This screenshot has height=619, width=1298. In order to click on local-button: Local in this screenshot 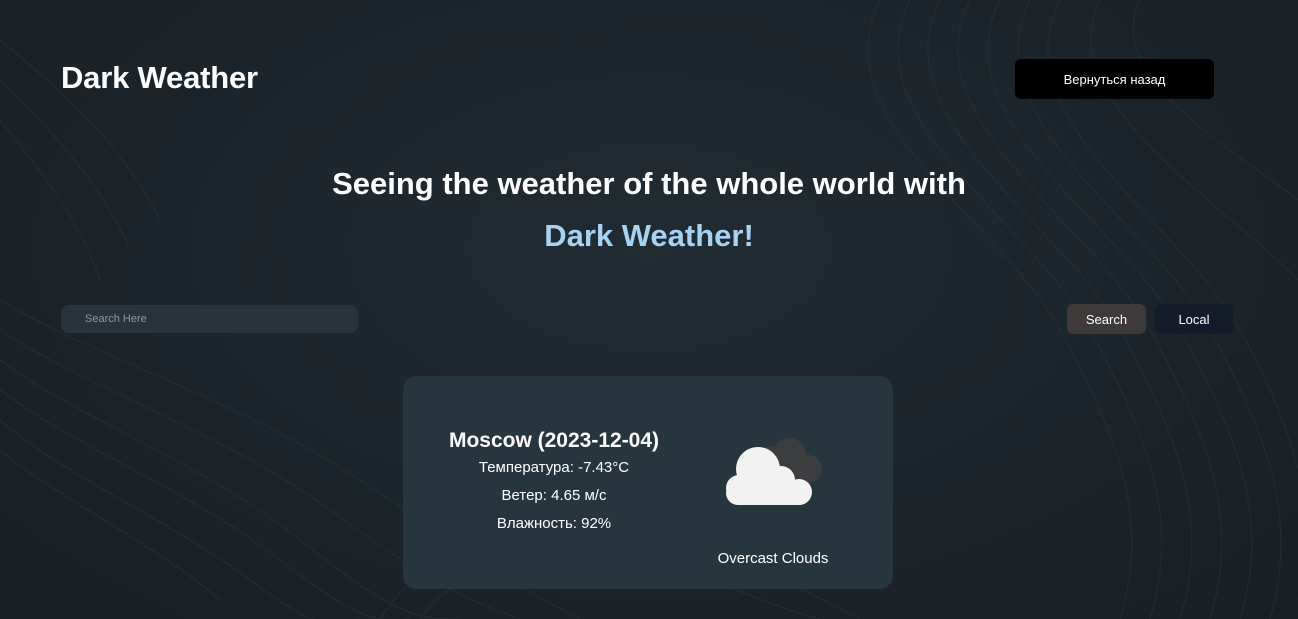, I will do `click(1194, 319)`.